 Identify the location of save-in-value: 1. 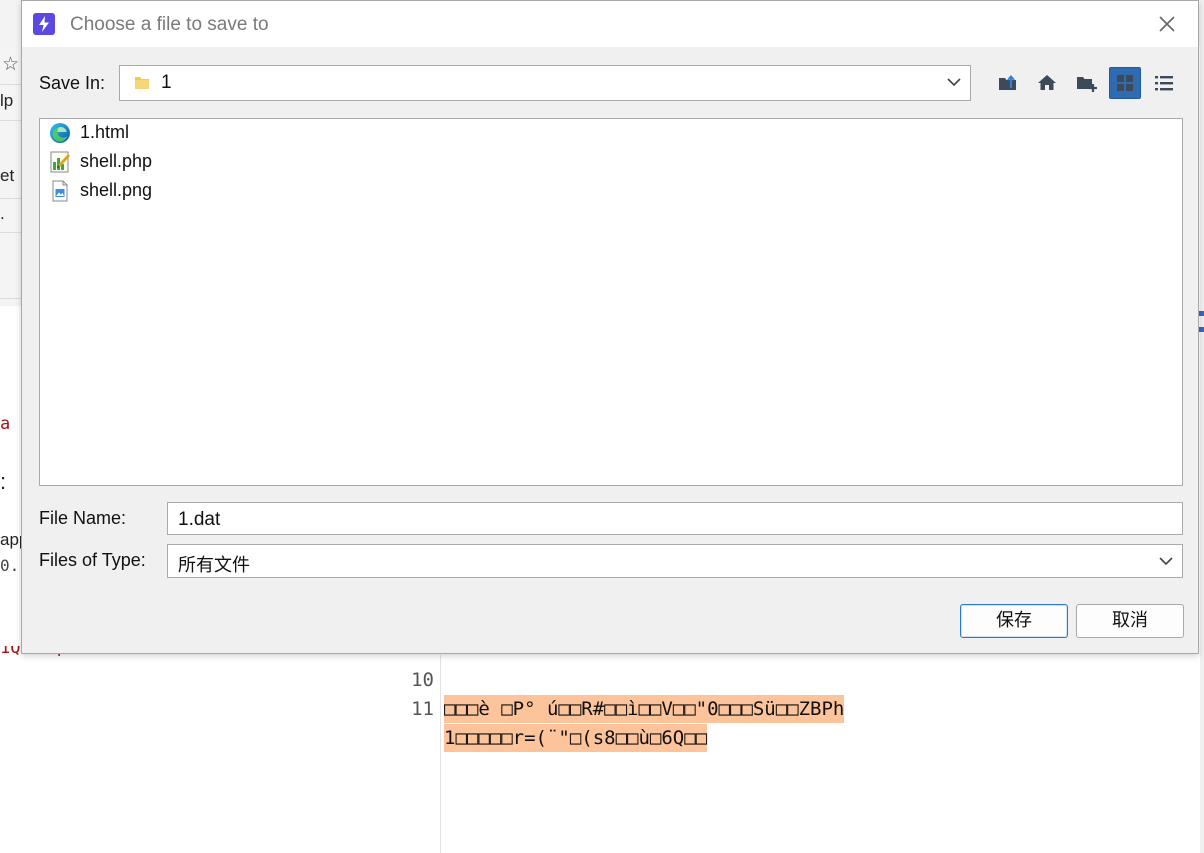
(166, 82).